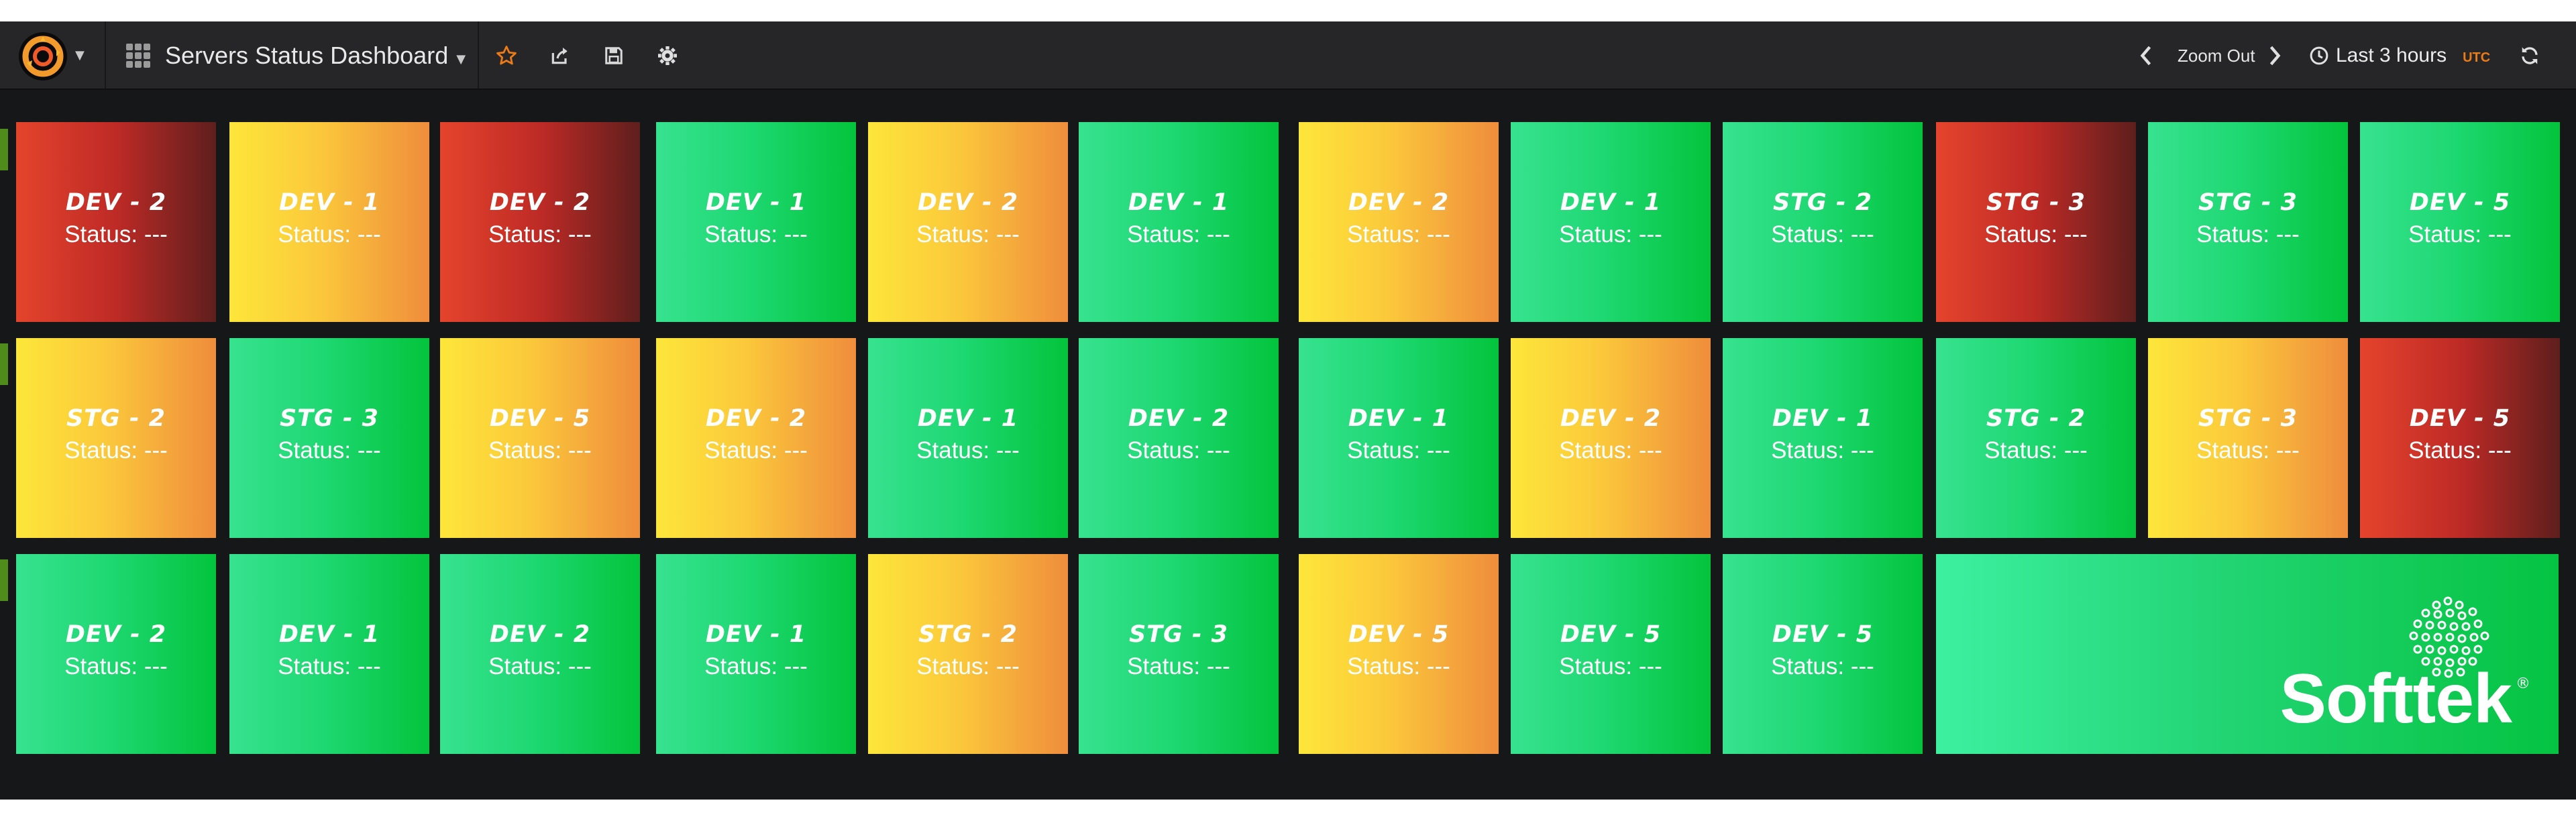 This screenshot has height=821, width=2576. I want to click on clock-icon, so click(2319, 55).